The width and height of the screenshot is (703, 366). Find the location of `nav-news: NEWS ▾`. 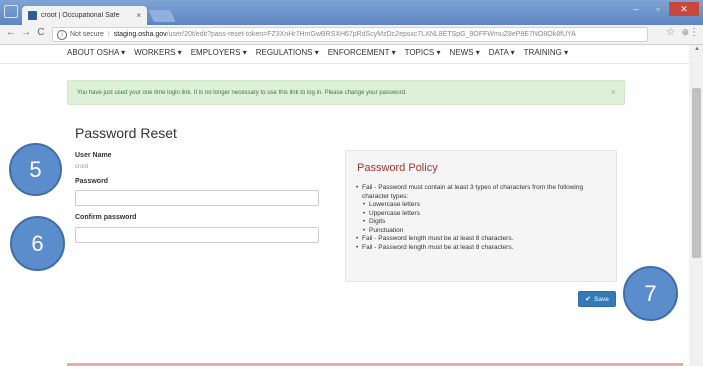

nav-news: NEWS ▾ is located at coordinates (464, 52).